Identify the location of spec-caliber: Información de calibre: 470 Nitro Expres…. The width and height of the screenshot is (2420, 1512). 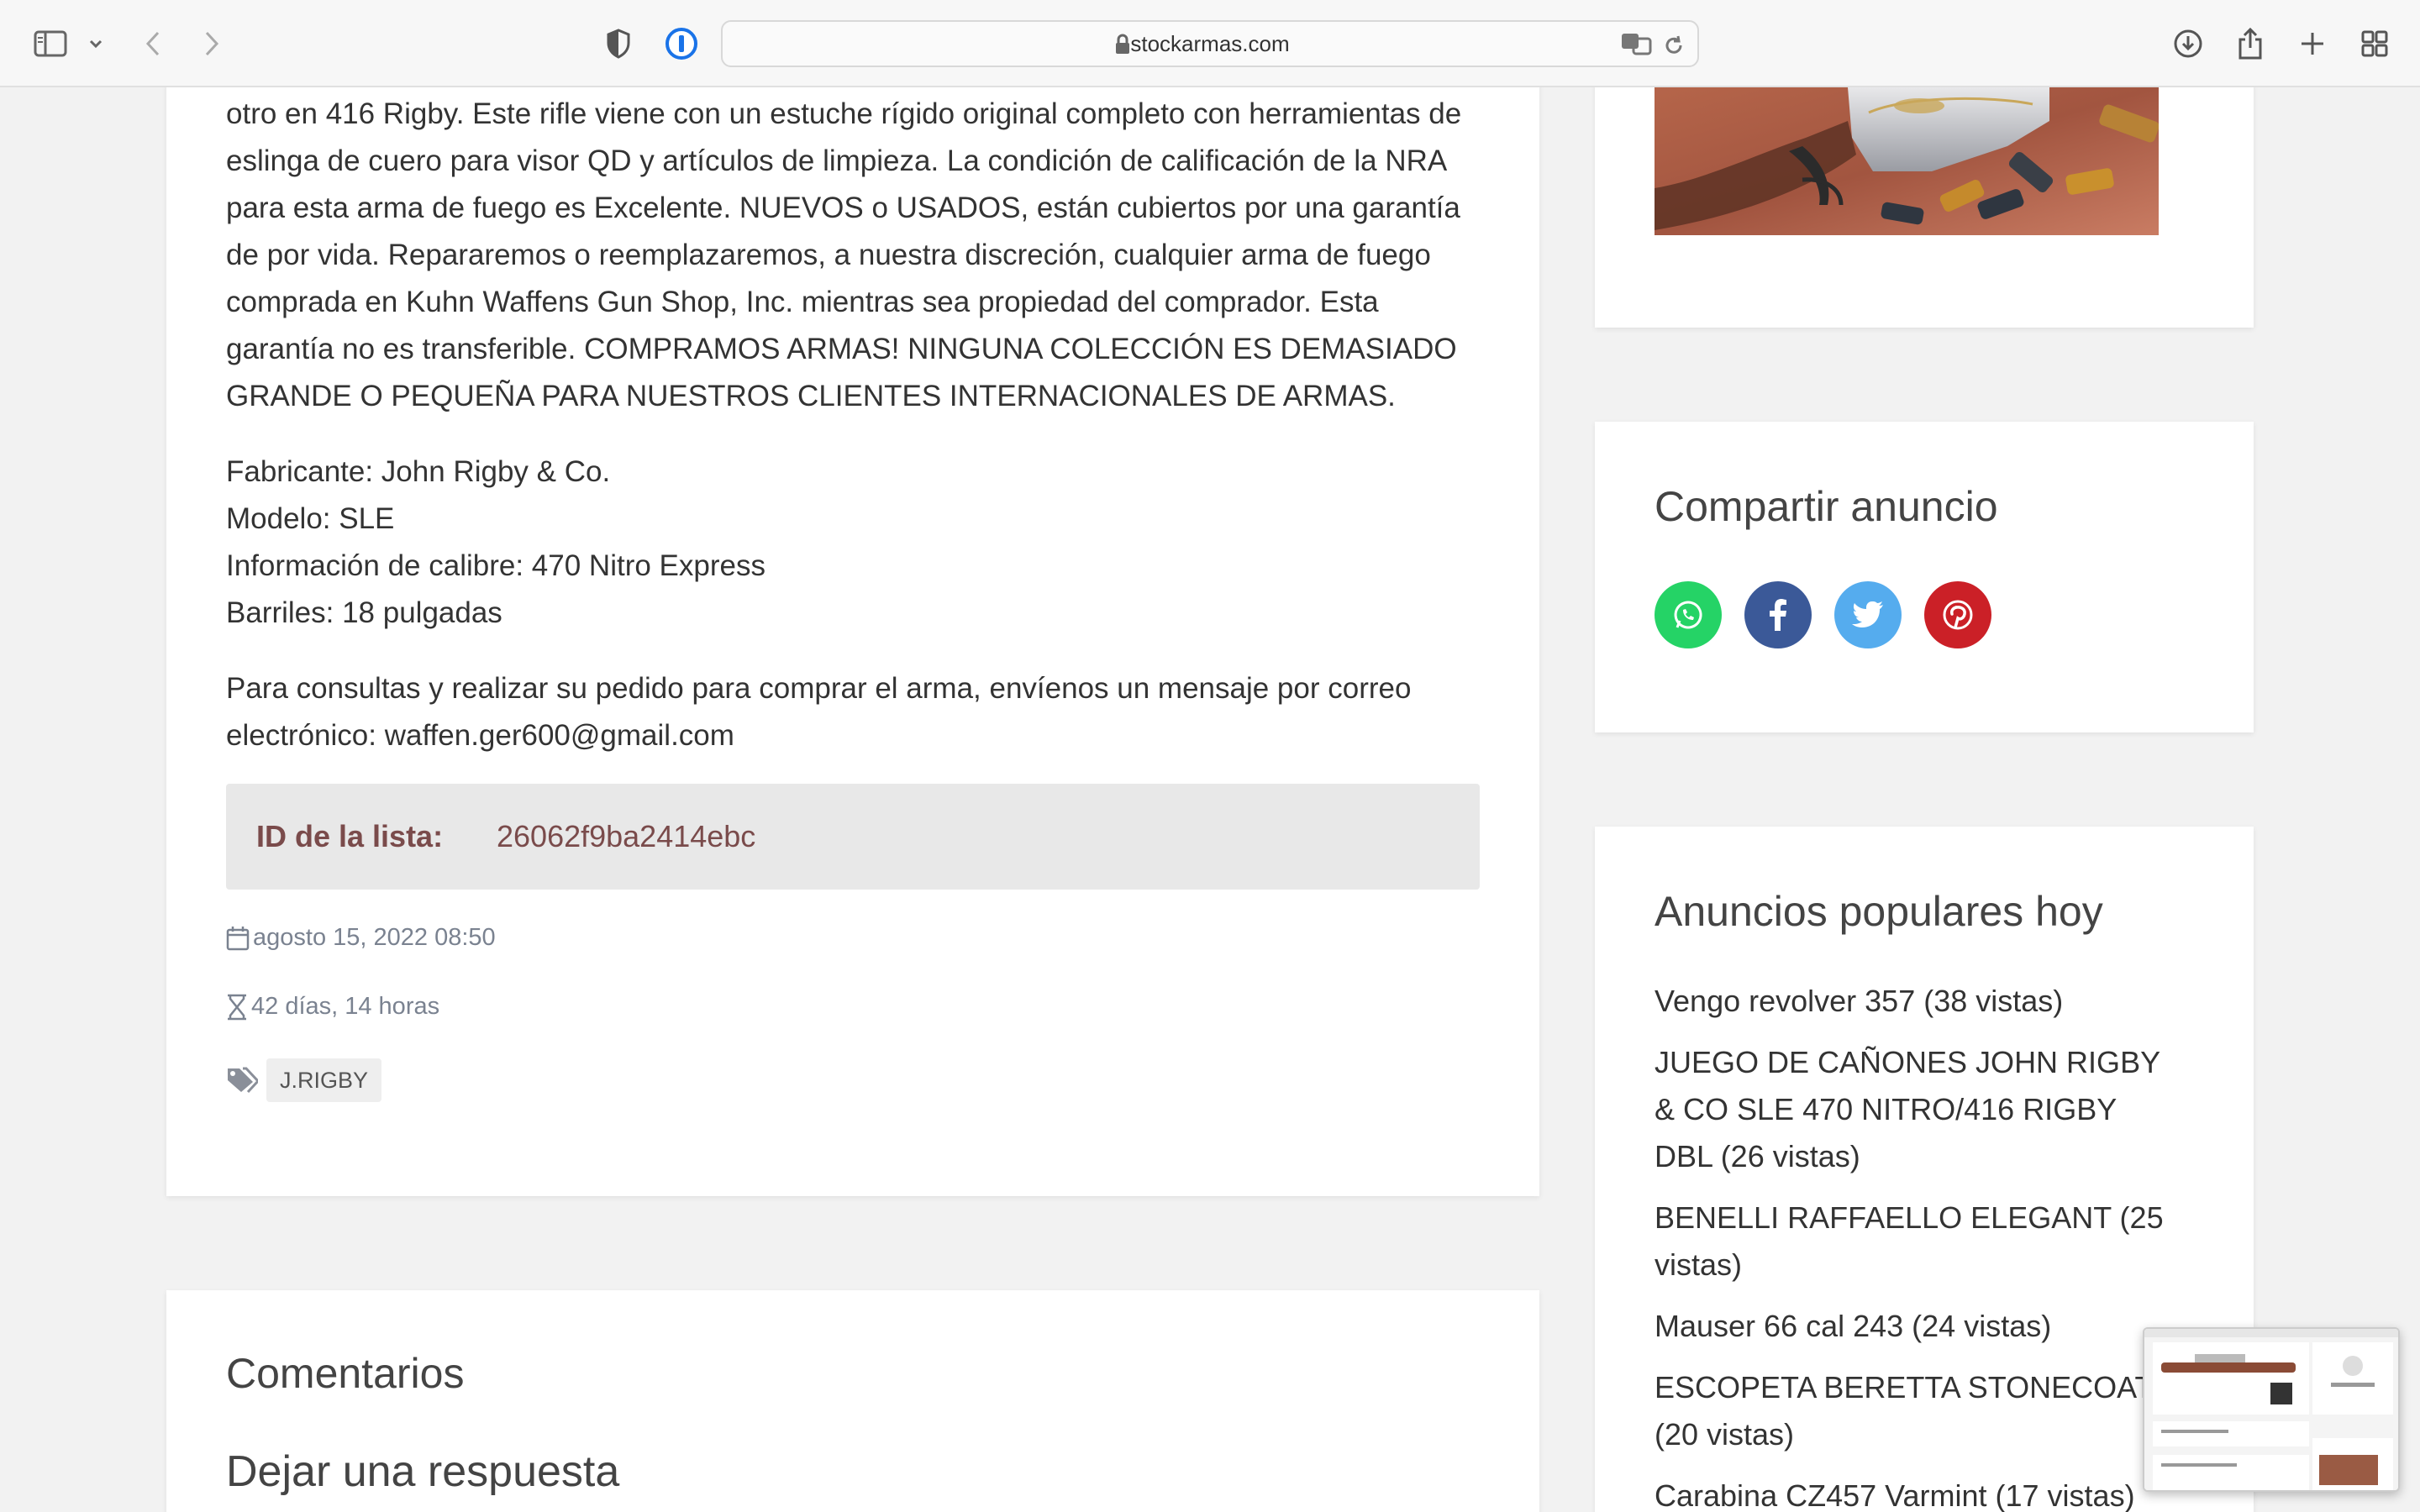
(496, 565).